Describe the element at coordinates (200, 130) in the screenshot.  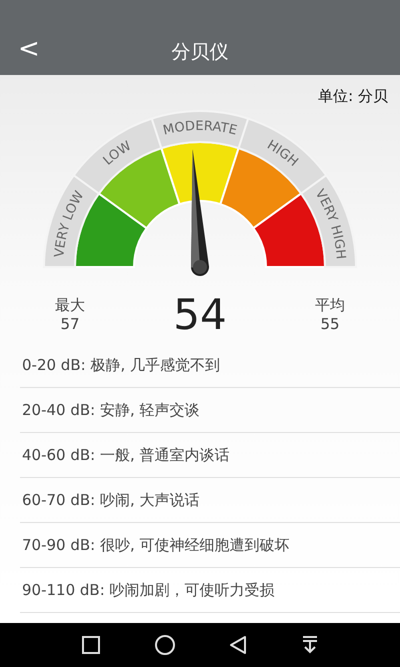
I see `gauge-label: MODERATE` at that location.